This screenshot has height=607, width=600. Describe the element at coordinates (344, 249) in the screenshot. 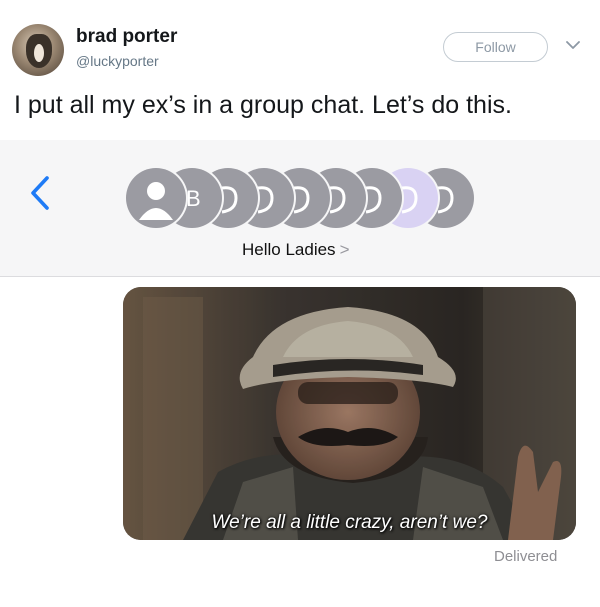

I see `chevron-right-icon: >` at that location.